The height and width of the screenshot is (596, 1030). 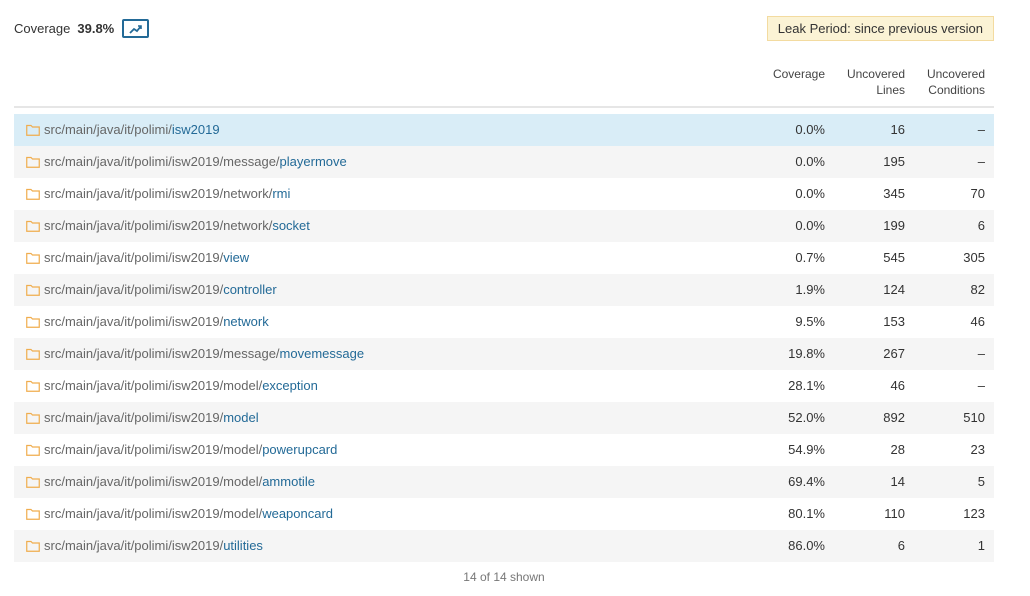 What do you see at coordinates (313, 162) in the screenshot?
I see `directory-name-link: playermove` at bounding box center [313, 162].